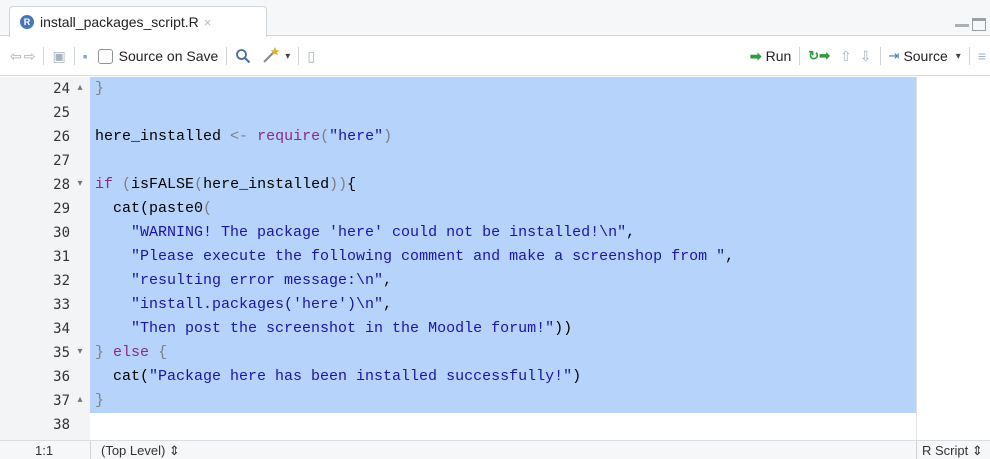 This screenshot has width=990, height=459. I want to click on line-number: 28, so click(61, 185).